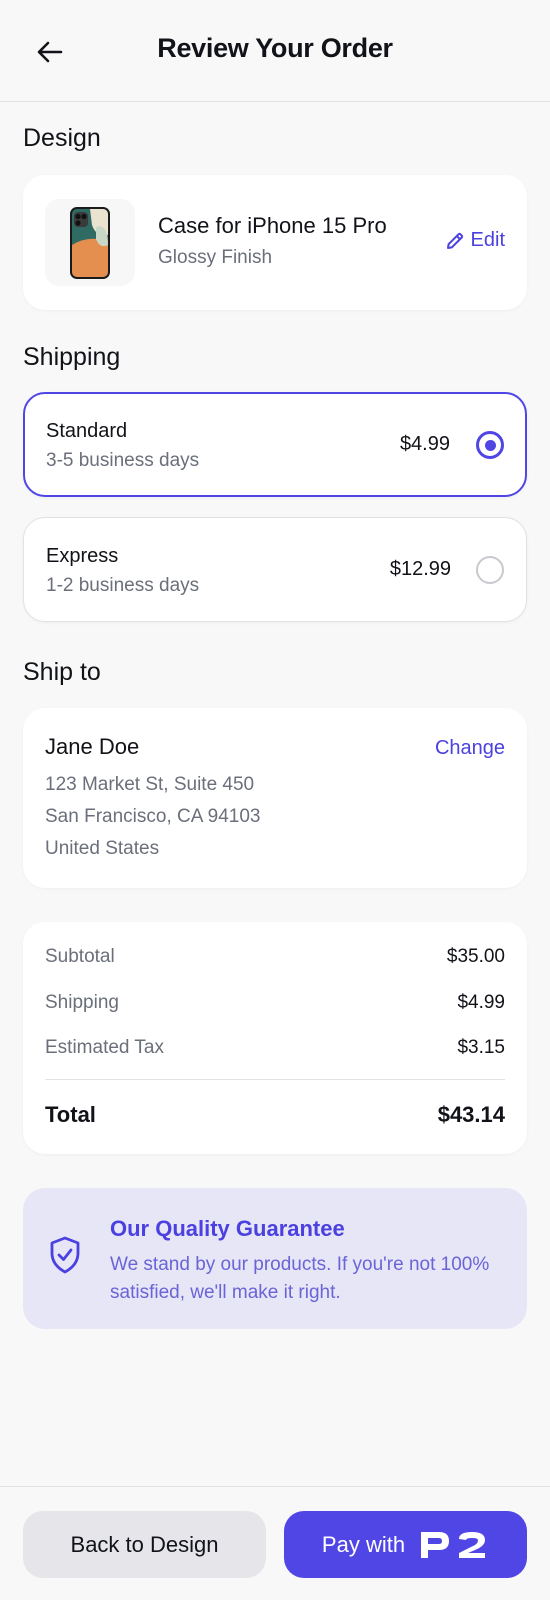 The height and width of the screenshot is (1600, 550). Describe the element at coordinates (490, 445) in the screenshot. I see `radio-selected` at that location.